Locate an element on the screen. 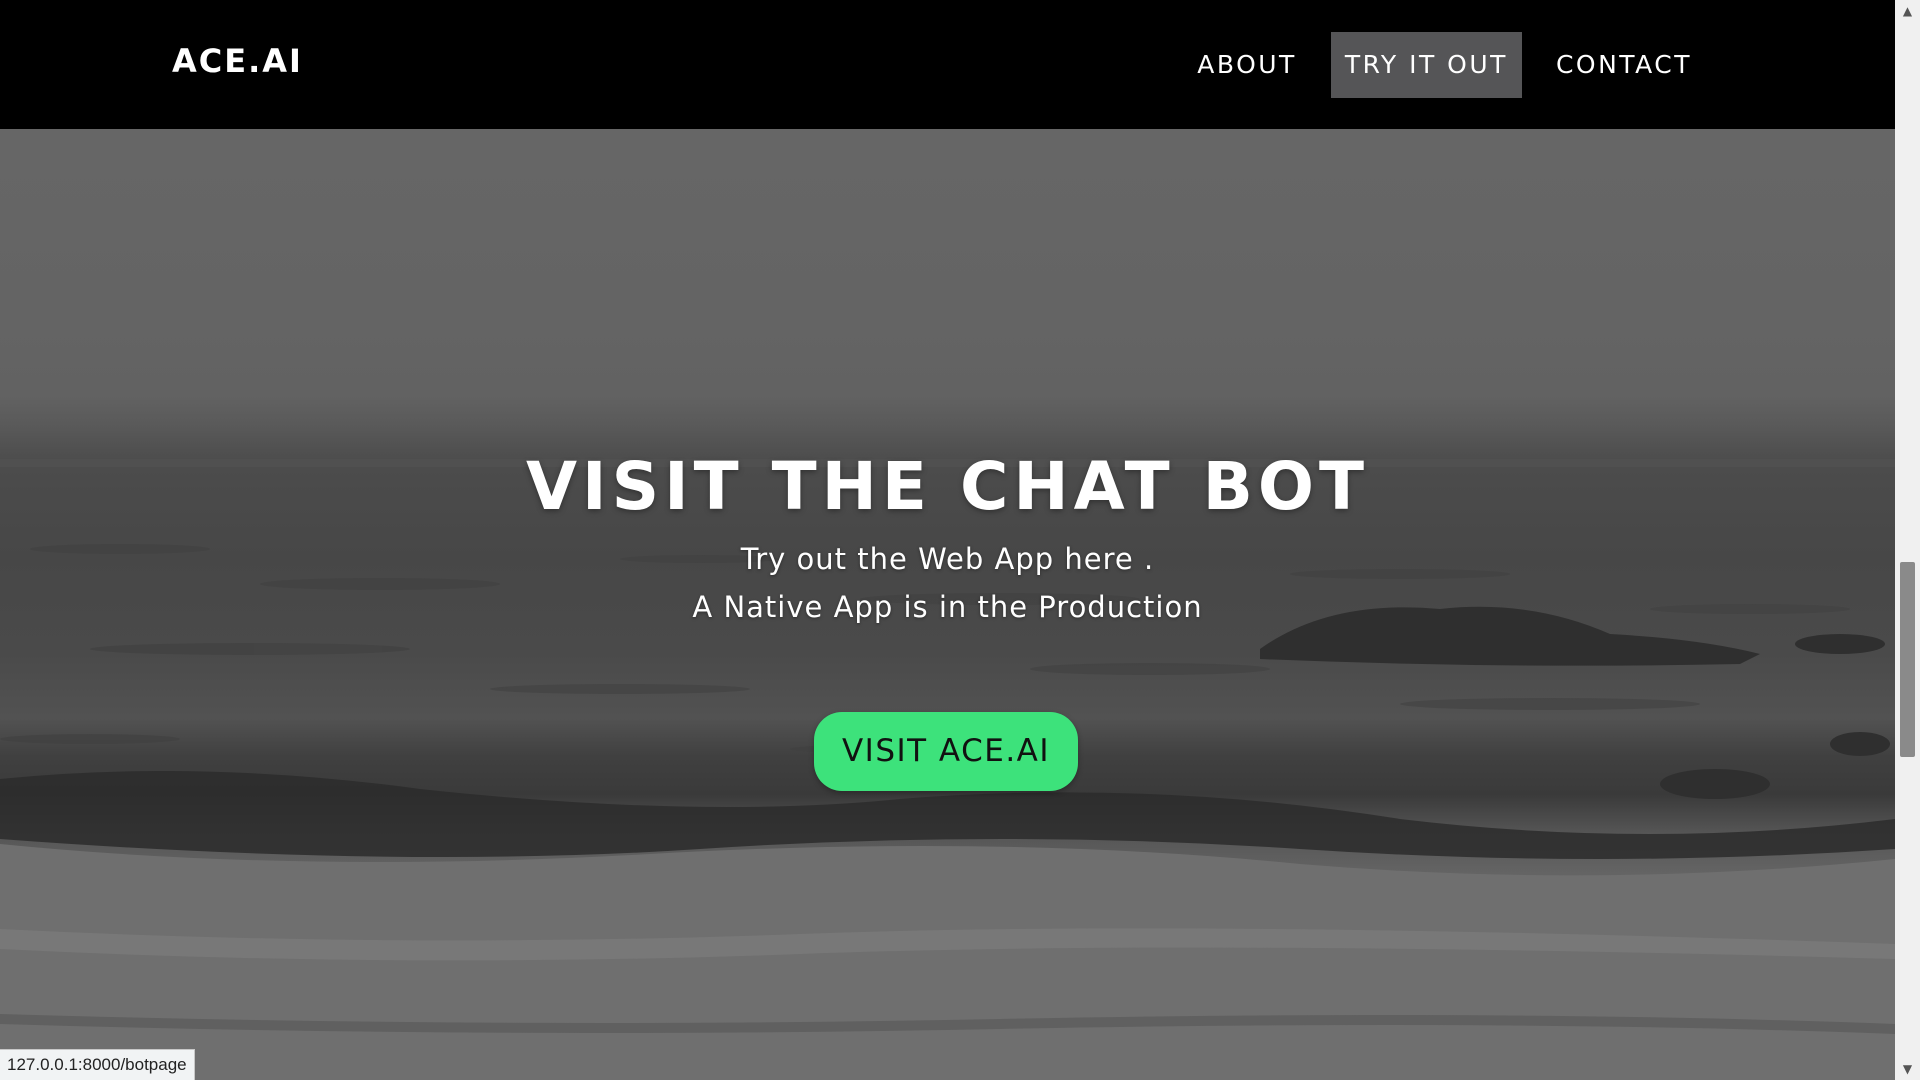  chevron-down-icon: ▼ is located at coordinates (1907, 1069).